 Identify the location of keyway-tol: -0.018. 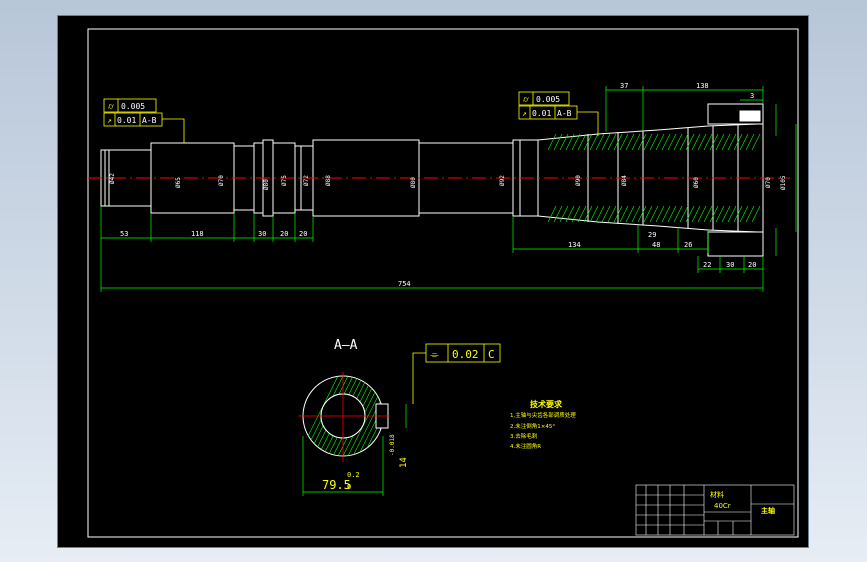
(392, 445).